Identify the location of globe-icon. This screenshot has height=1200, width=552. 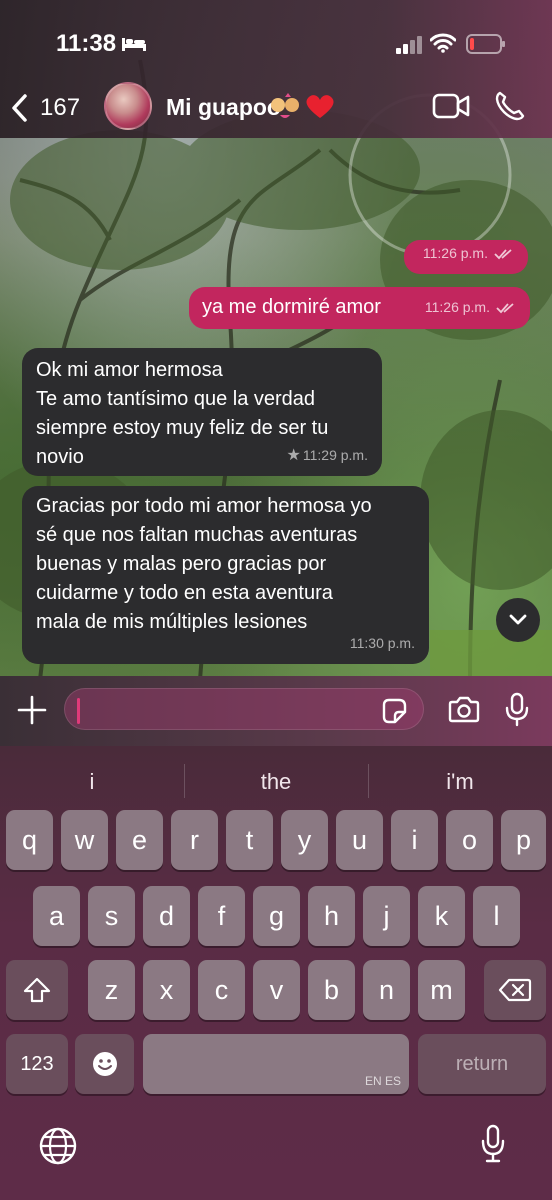
(58, 1146).